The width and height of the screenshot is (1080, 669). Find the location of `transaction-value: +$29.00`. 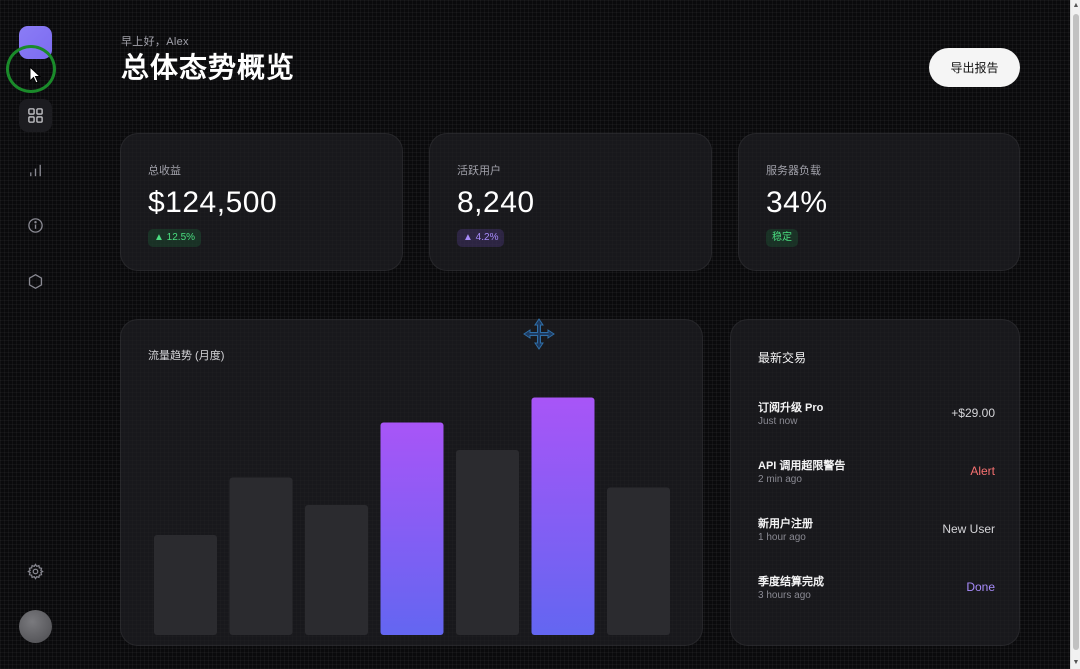

transaction-value: +$29.00 is located at coordinates (973, 413).